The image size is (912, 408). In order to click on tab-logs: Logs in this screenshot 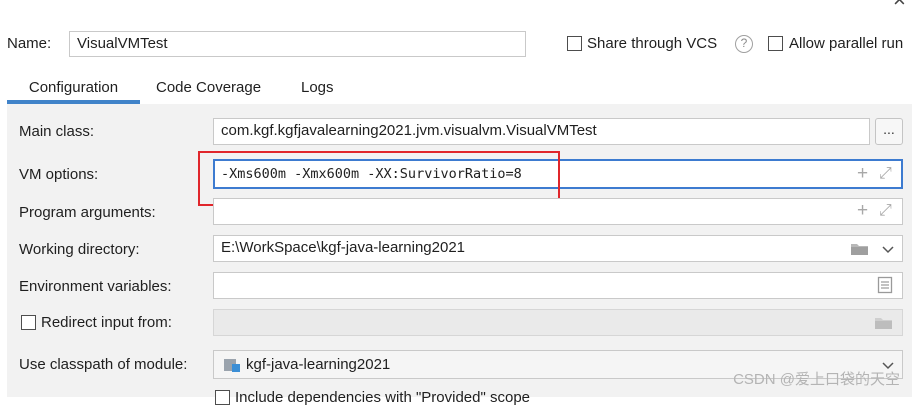, I will do `click(317, 89)`.